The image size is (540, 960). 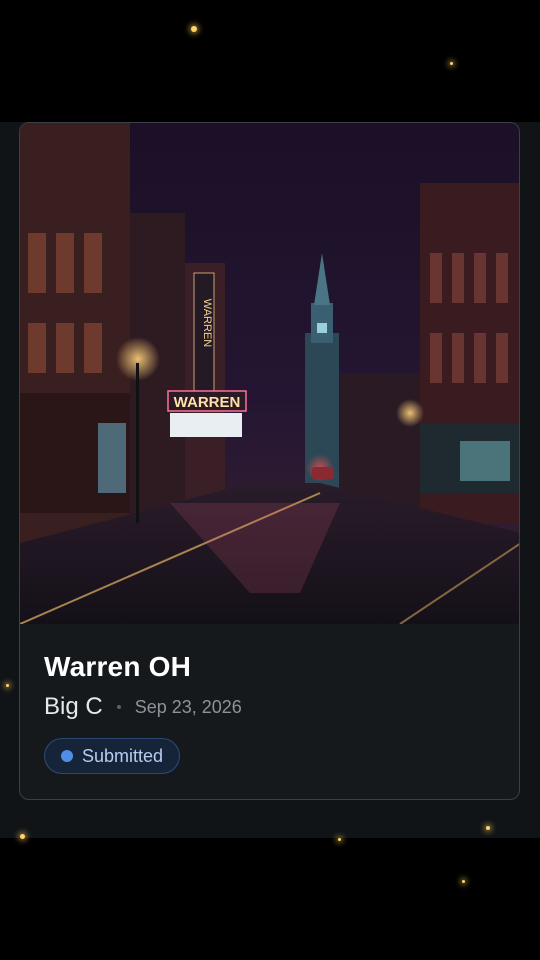 I want to click on post-title: Warren OH, so click(x=118, y=666).